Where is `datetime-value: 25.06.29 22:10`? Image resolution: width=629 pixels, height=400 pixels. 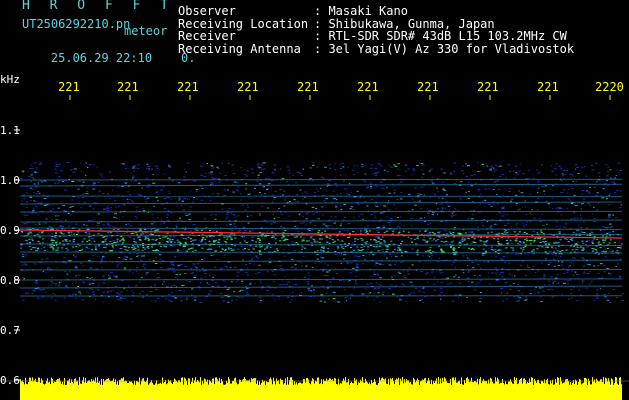
datetime-value: 25.06.29 22:10 is located at coordinates (101, 58).